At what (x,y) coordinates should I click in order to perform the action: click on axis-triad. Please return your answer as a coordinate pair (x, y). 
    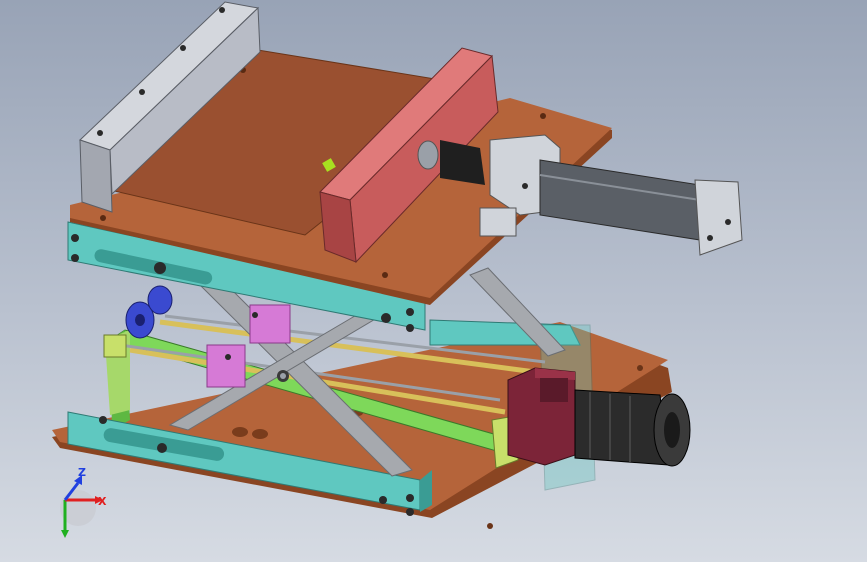
    Looking at the image, I should click on (81, 506).